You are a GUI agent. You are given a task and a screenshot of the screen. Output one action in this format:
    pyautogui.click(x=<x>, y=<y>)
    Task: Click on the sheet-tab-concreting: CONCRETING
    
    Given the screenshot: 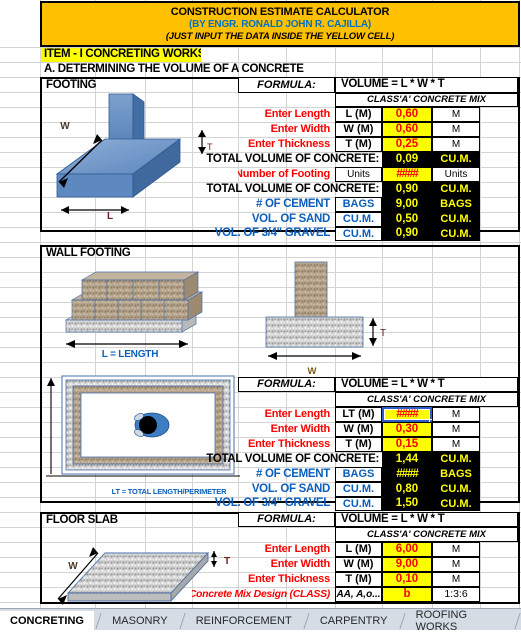 What is the action you would take?
    pyautogui.click(x=47, y=620)
    